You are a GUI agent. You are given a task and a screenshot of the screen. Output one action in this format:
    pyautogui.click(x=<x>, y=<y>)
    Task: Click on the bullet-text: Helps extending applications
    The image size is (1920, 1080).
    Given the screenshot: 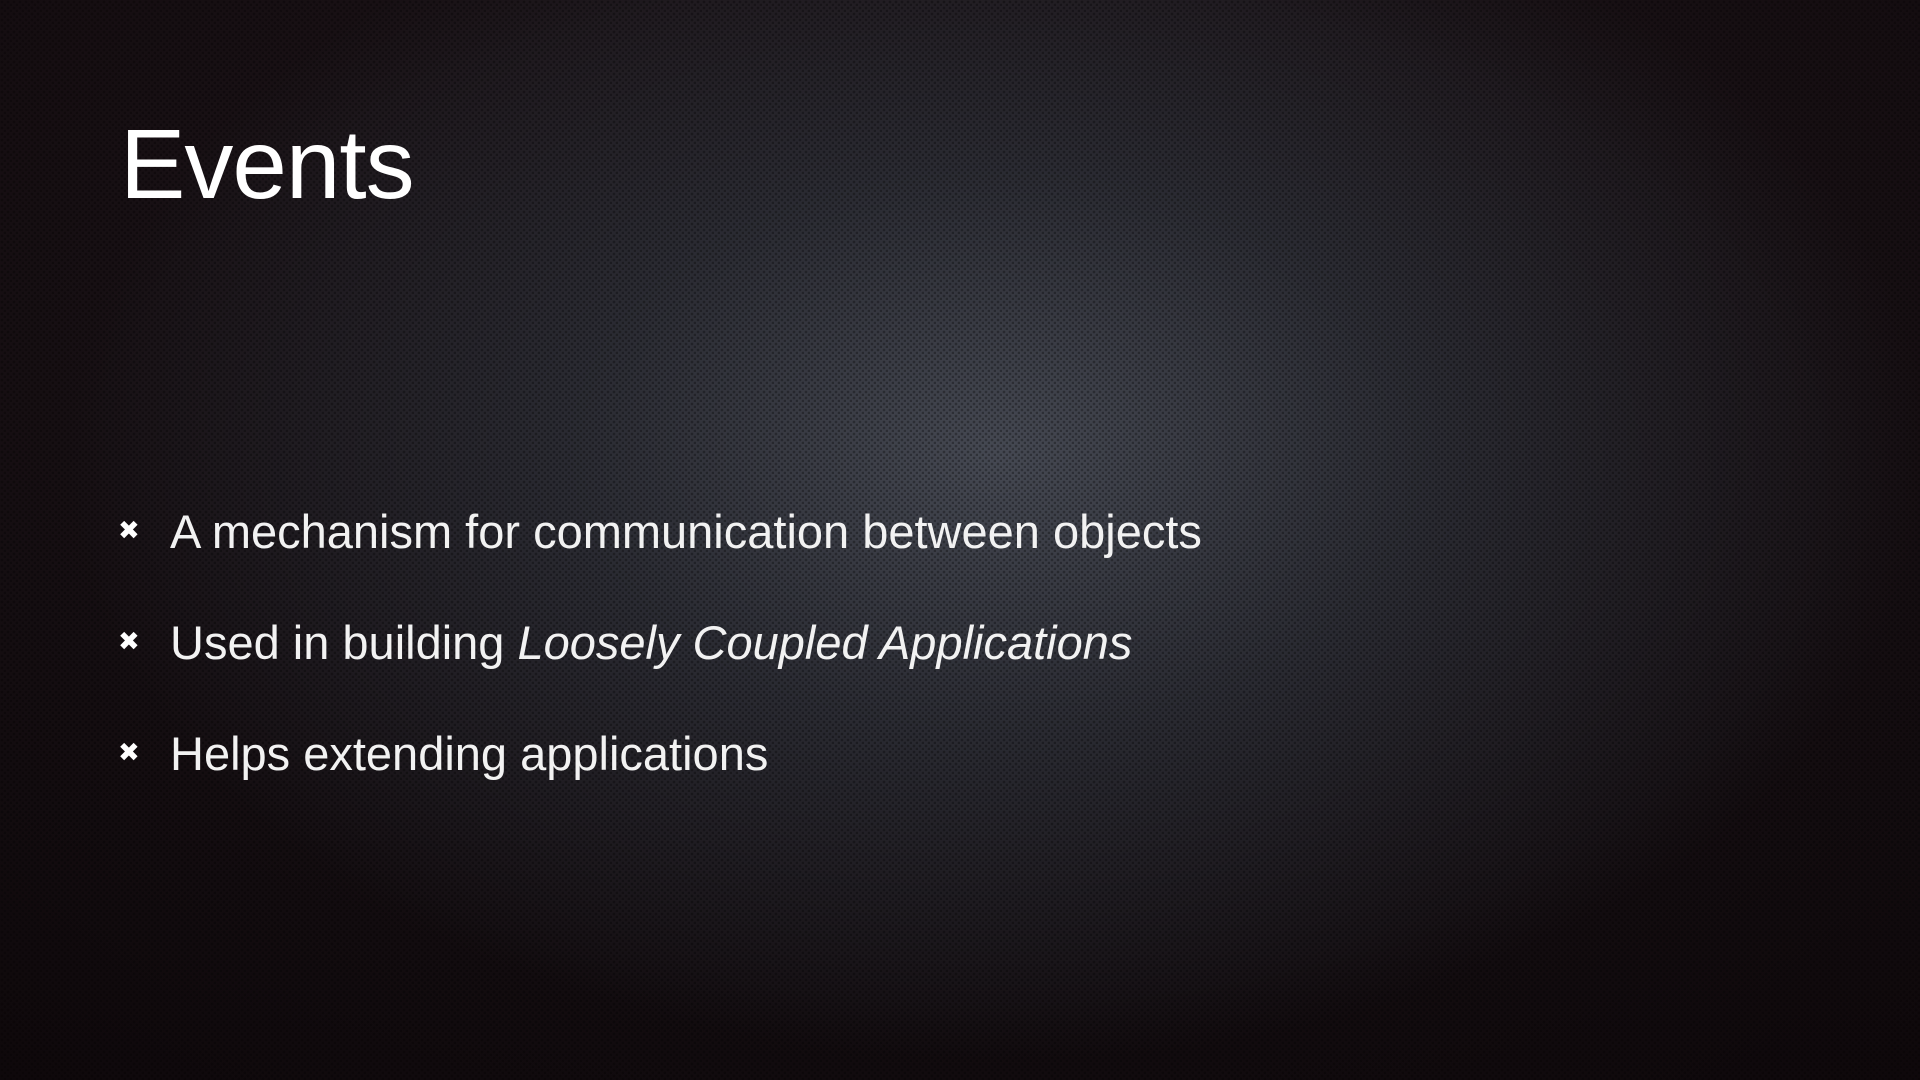 What is the action you would take?
    pyautogui.click(x=469, y=753)
    